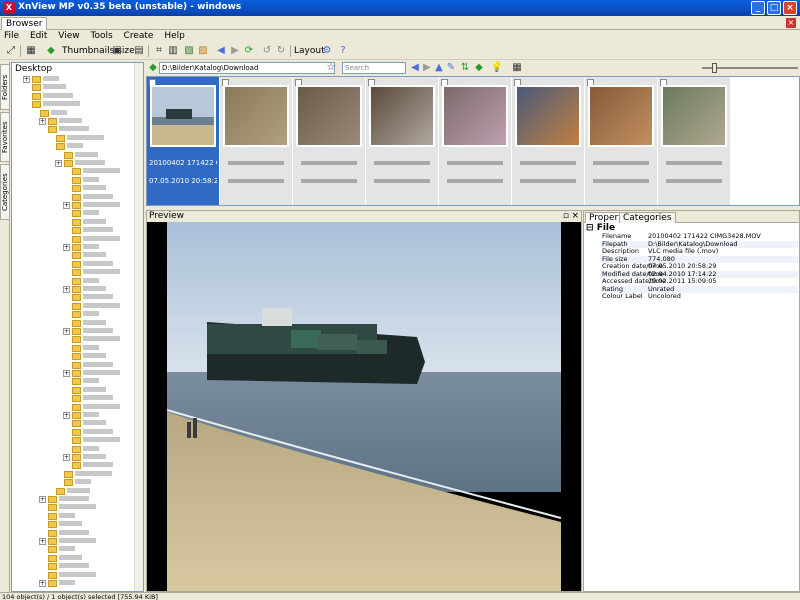  I want to click on menu-help: Help, so click(174, 36).